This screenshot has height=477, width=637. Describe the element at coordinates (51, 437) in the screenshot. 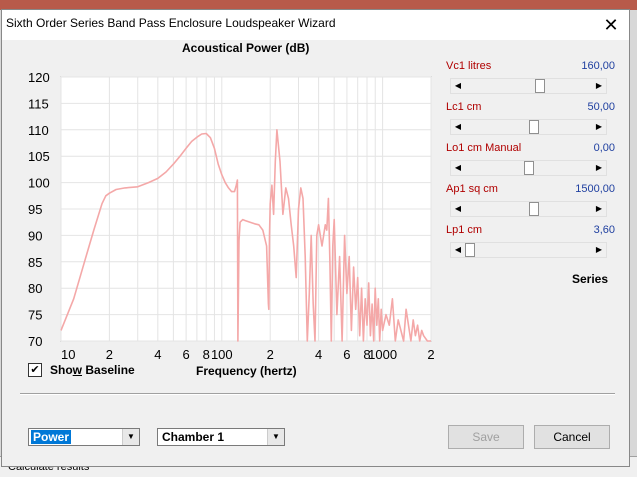

I see `output-type-value: Power` at that location.